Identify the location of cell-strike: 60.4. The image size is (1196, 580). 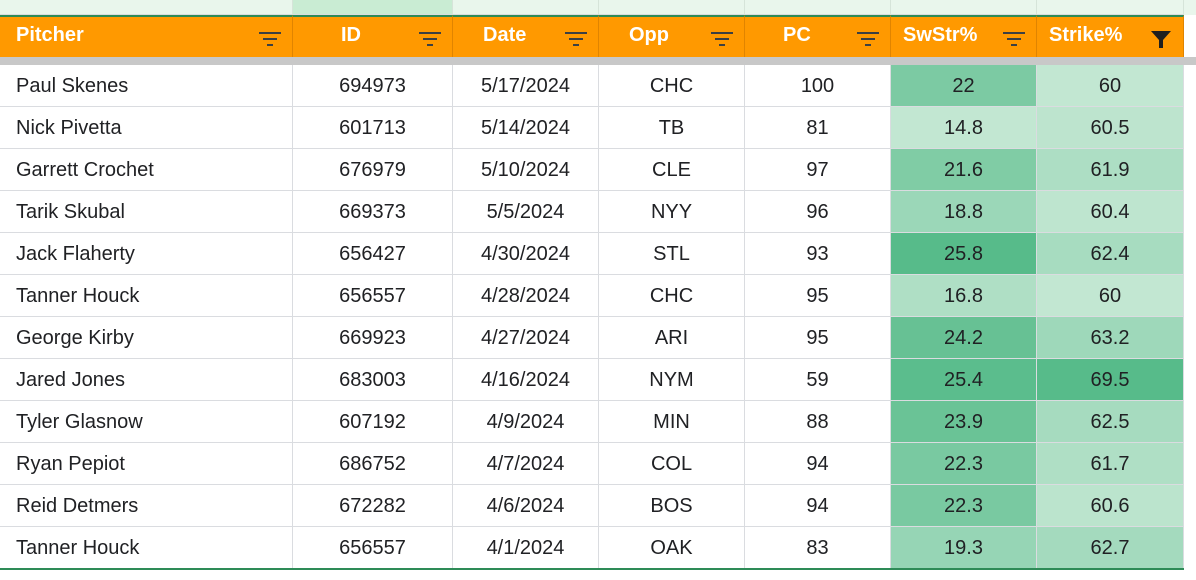
(1110, 212).